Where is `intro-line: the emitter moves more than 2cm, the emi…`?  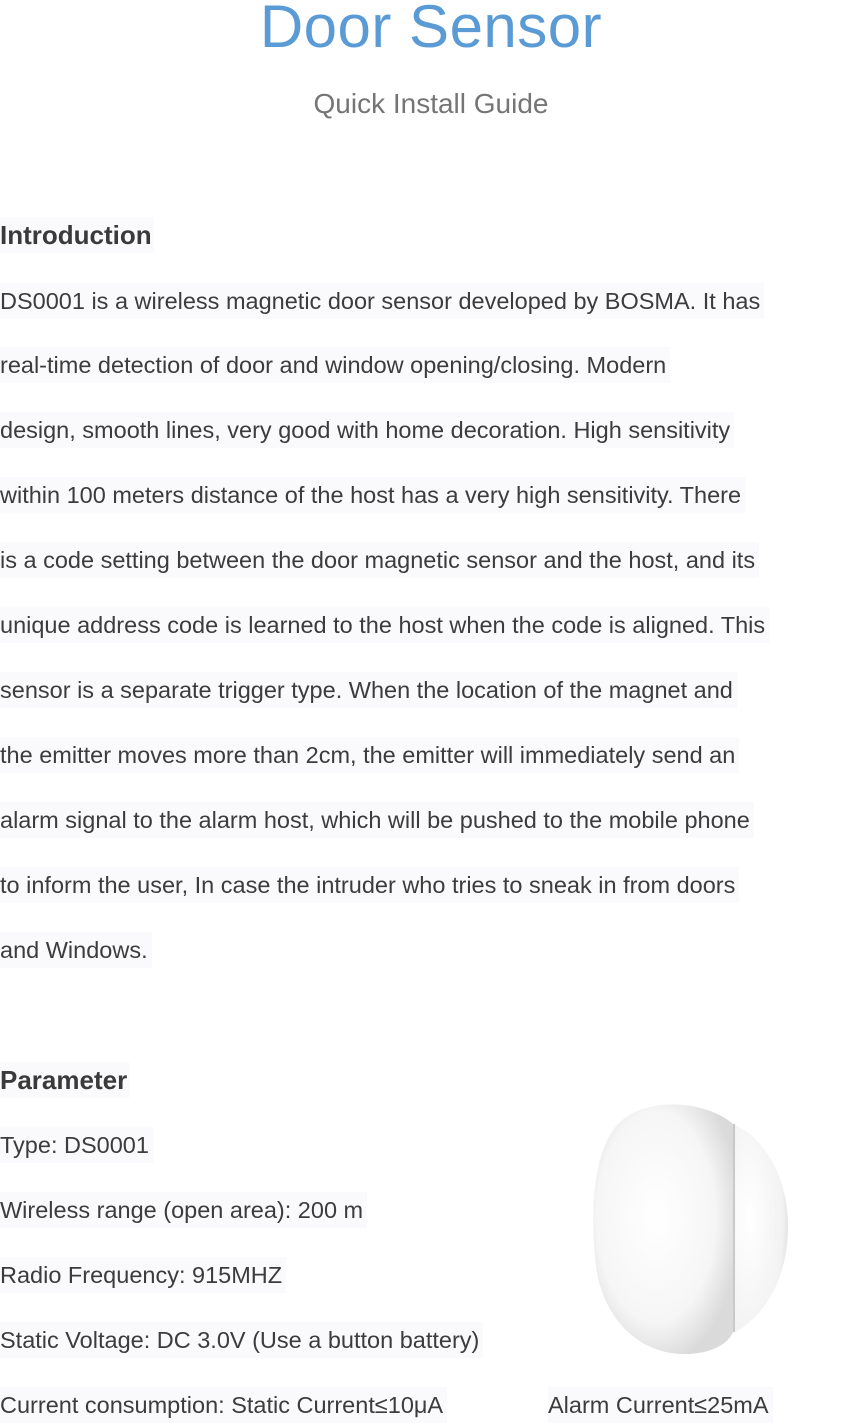
intro-line: the emitter moves more than 2cm, the emi… is located at coordinates (370, 755).